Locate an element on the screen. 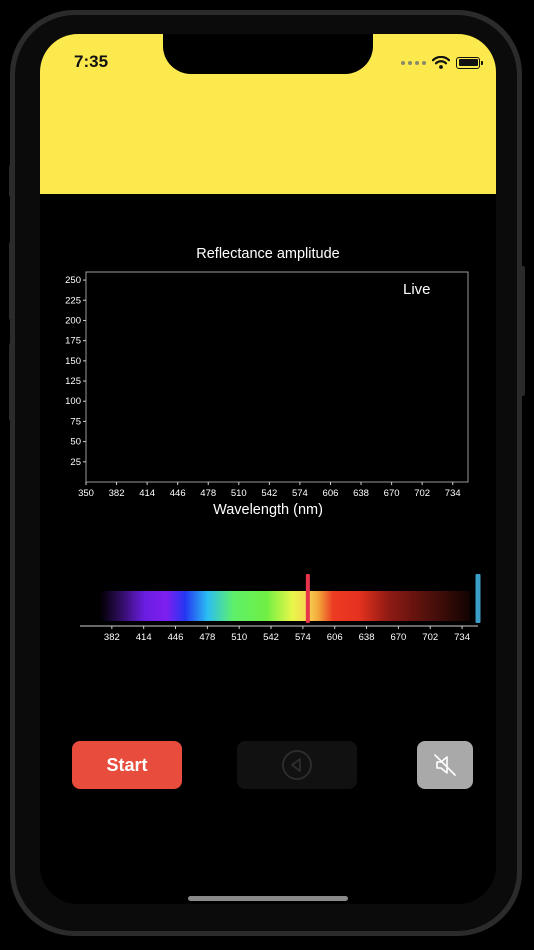  live-label: Live is located at coordinates (417, 289).